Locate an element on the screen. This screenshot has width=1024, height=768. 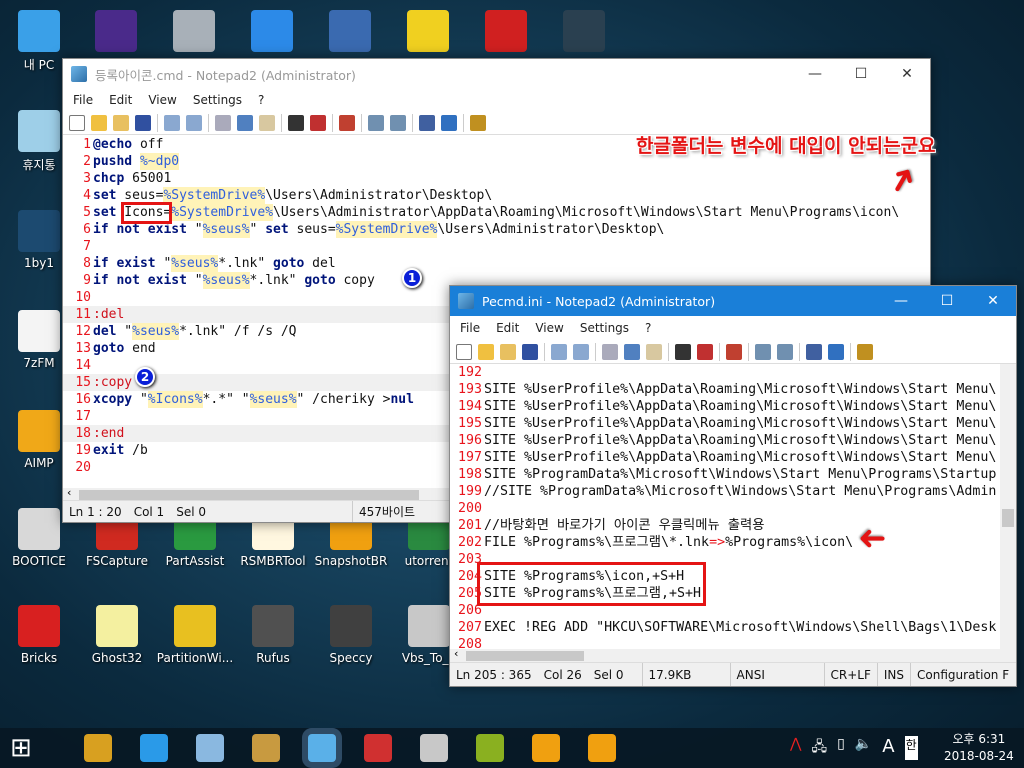
taskbar-imagine is located at coordinates (98, 748).